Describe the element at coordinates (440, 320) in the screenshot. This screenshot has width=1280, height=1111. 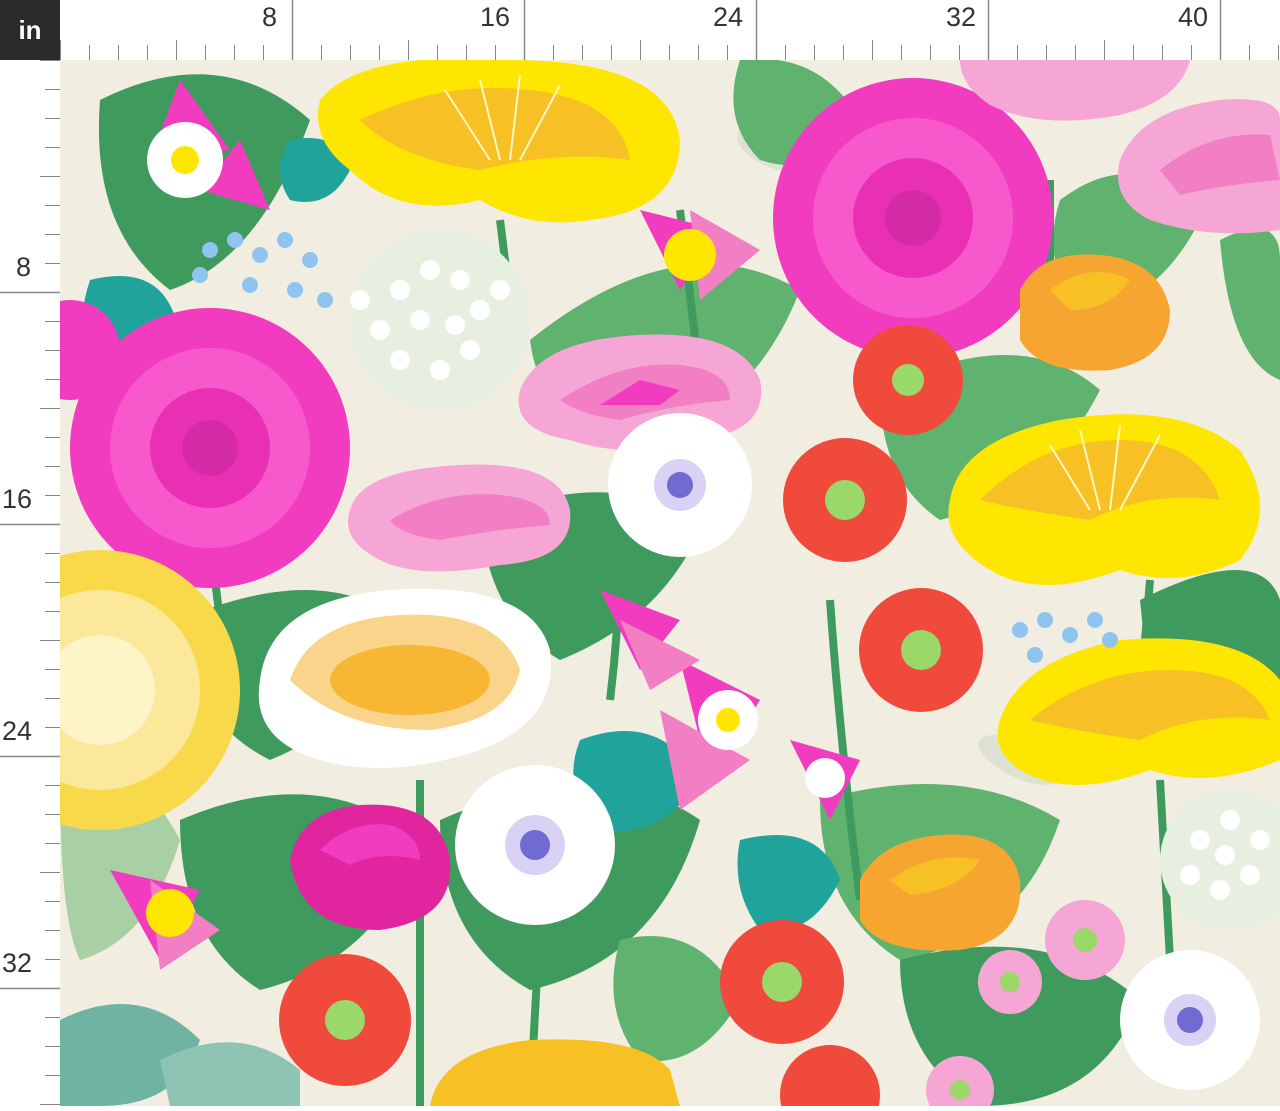
I see `queens-annes-lace` at that location.